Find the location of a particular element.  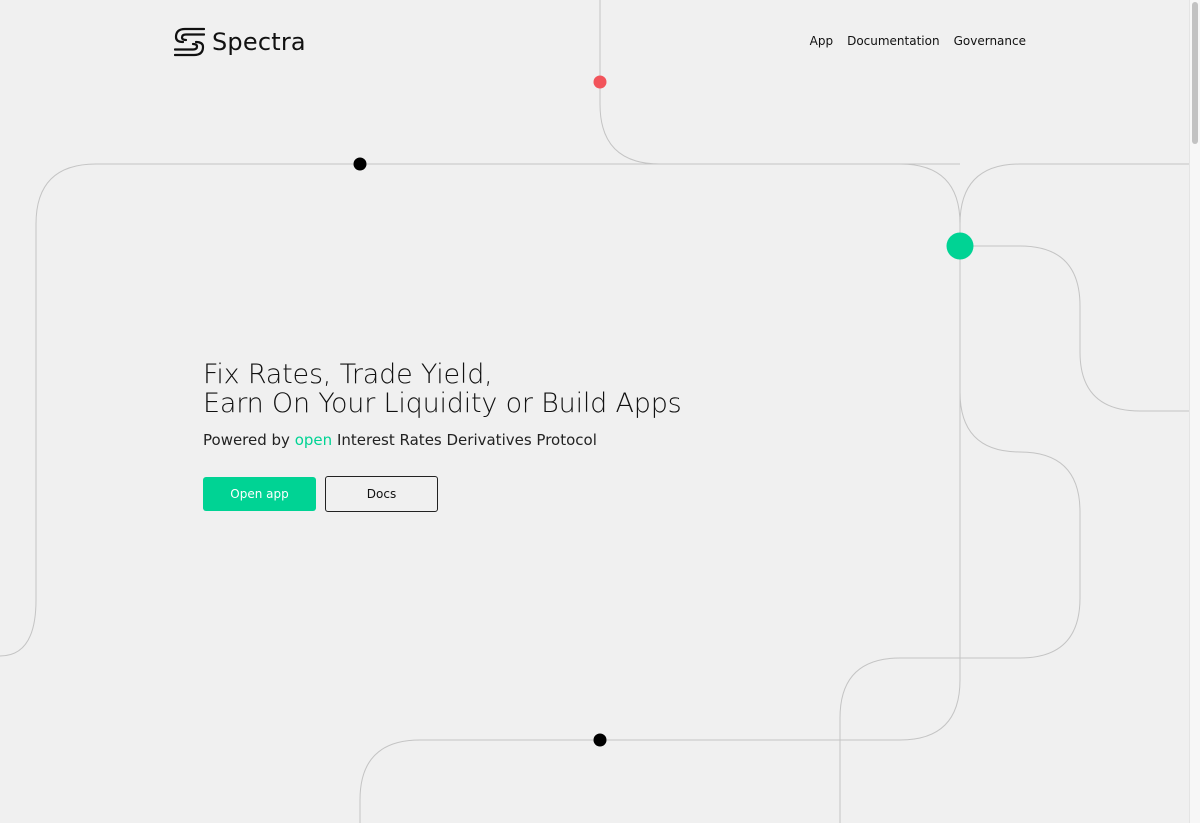

nav-governance-link: Governance is located at coordinates (990, 41).